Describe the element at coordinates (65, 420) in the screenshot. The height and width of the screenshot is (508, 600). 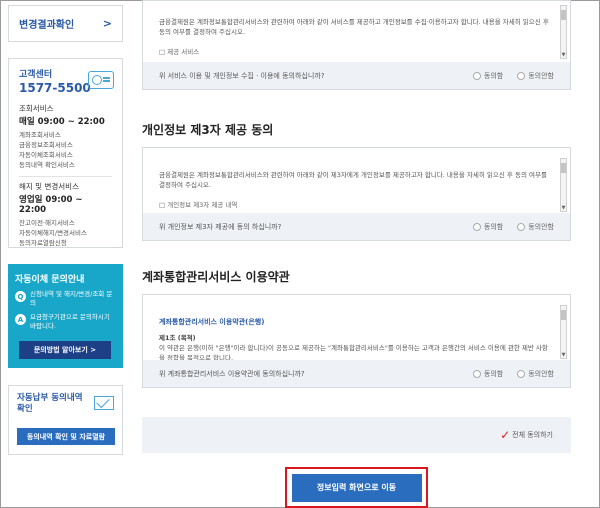
I see `auto-pay-consent-panel: 자동납부 동의내역 확인 동의내역 확인 및 자료열람` at that location.